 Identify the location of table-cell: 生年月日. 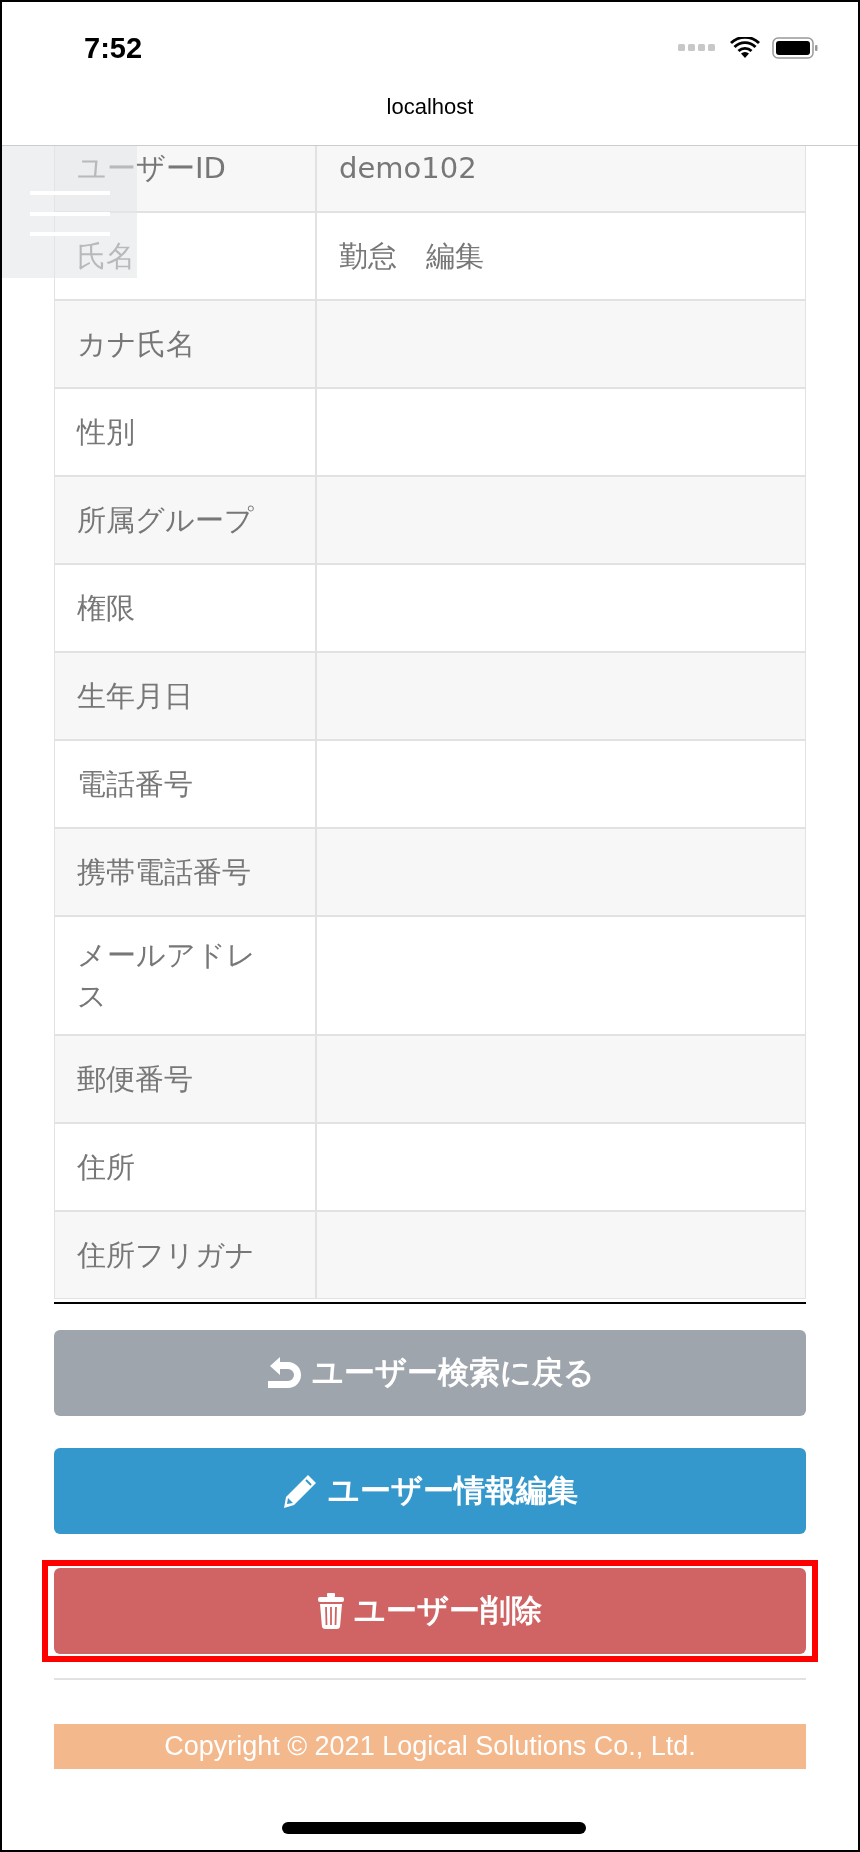
(185, 696).